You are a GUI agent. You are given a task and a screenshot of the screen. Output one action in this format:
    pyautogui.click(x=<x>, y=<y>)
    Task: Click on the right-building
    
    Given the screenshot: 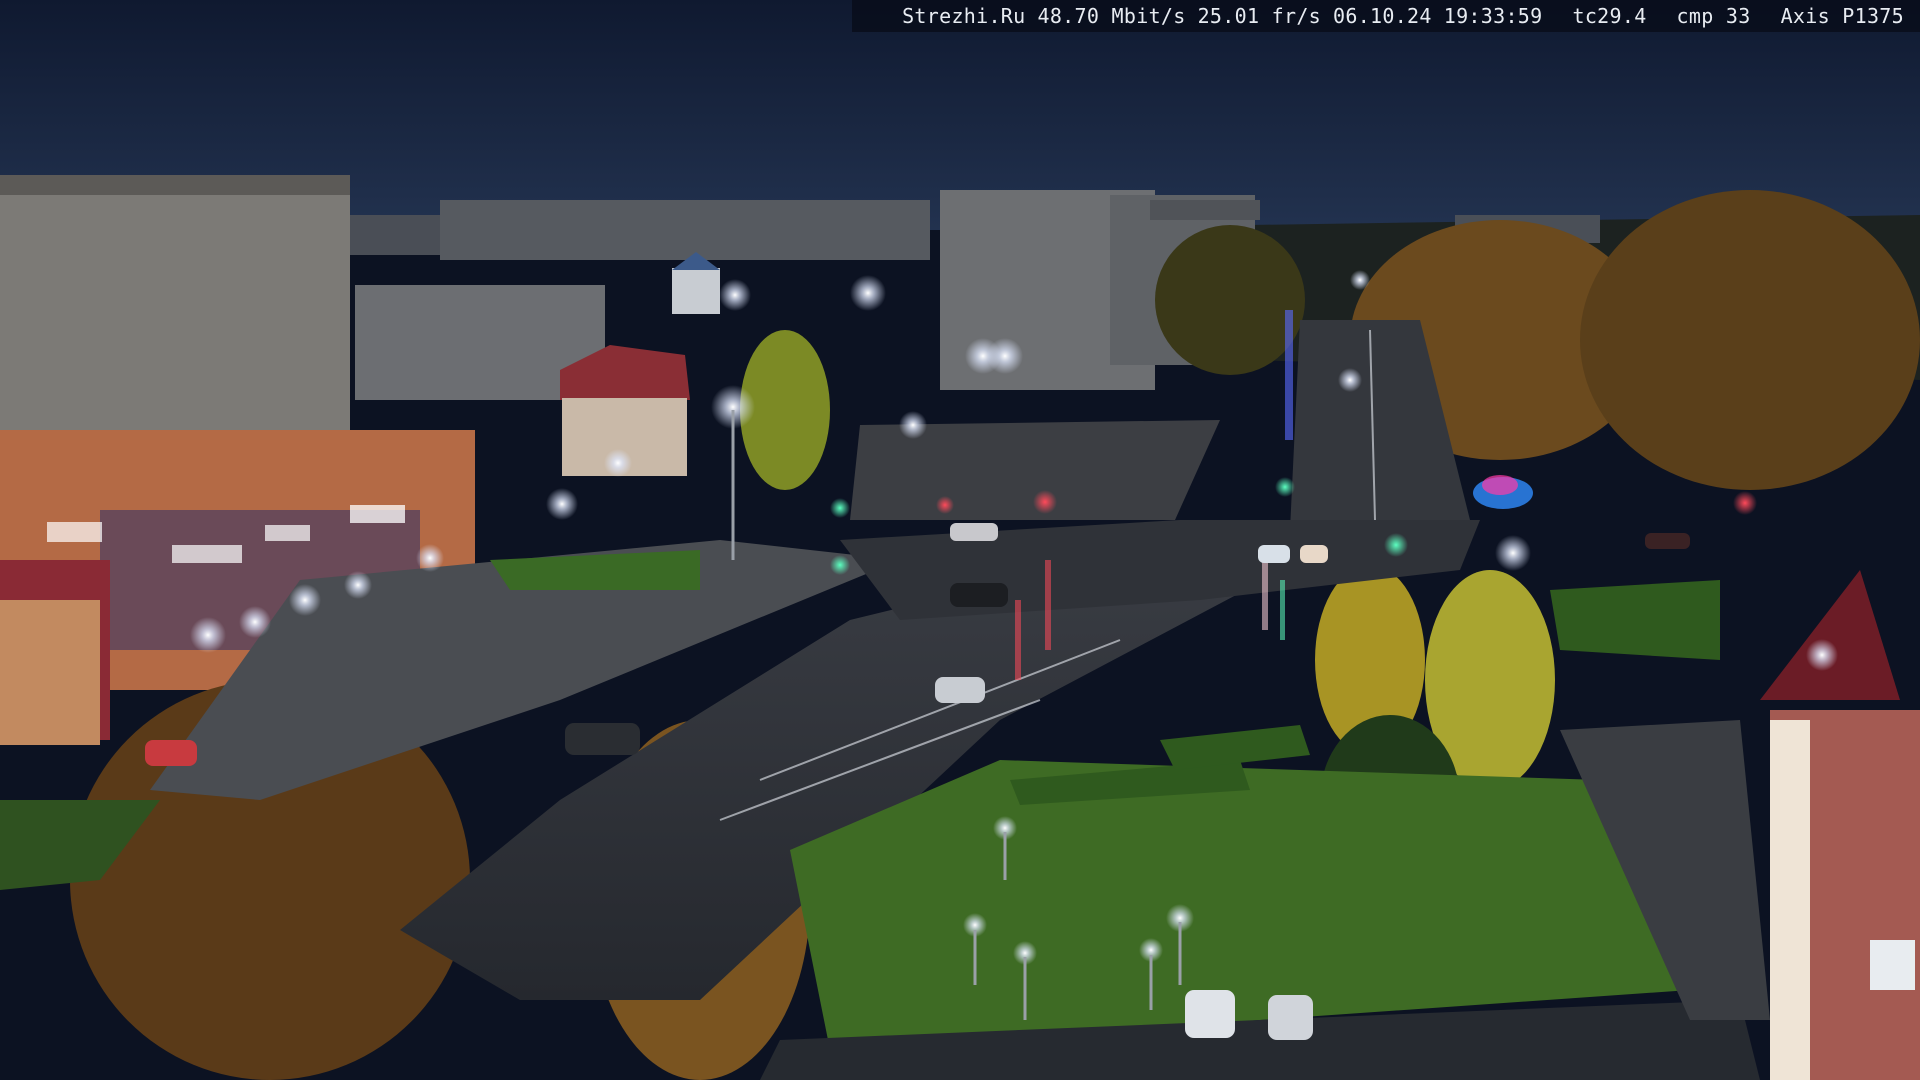 What is the action you would take?
    pyautogui.click(x=1840, y=825)
    